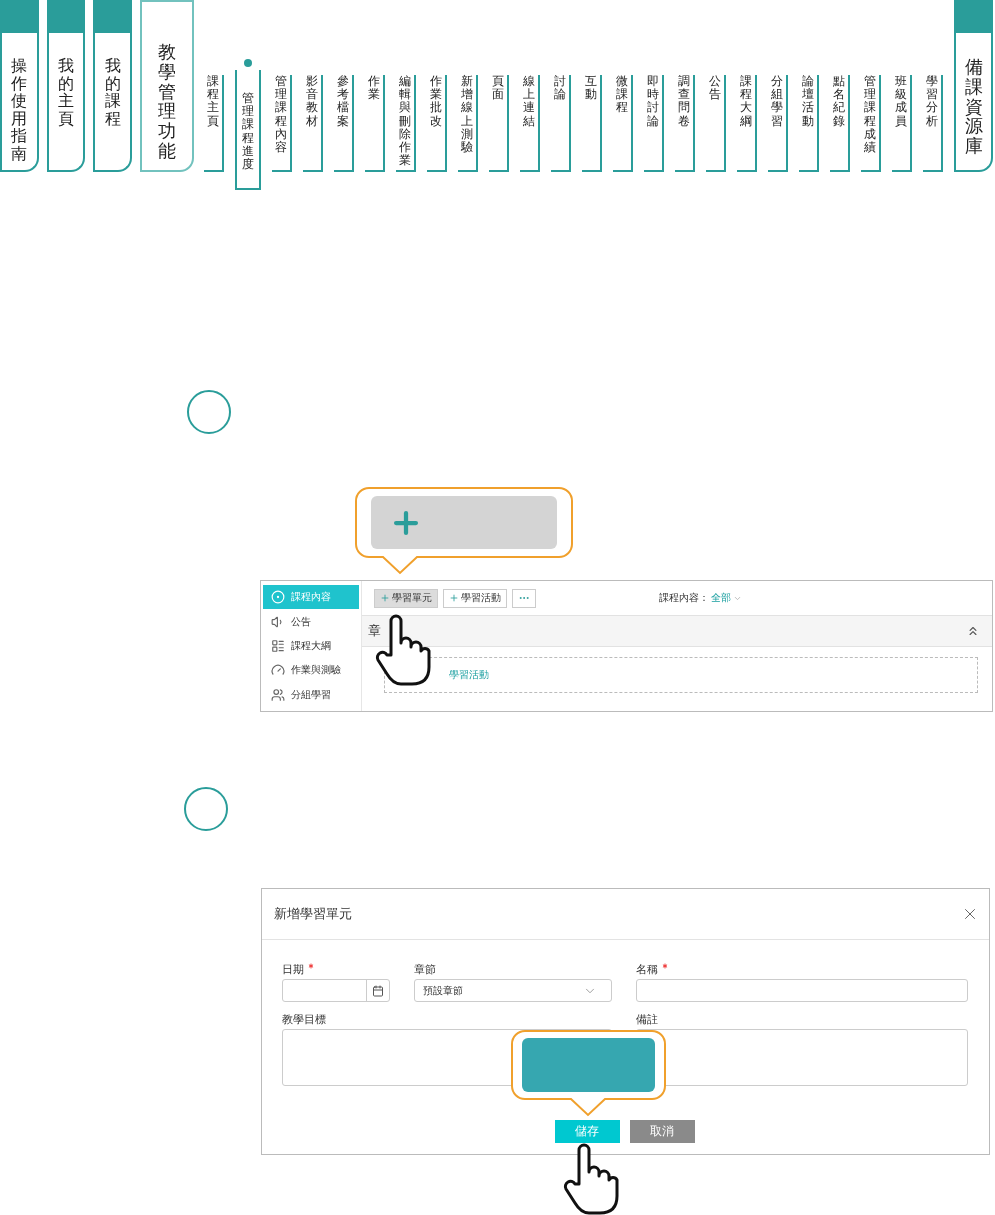 Image resolution: width=995 pixels, height=1215 pixels. Describe the element at coordinates (336, 969) in the screenshot. I see `field-label: 日期` at that location.